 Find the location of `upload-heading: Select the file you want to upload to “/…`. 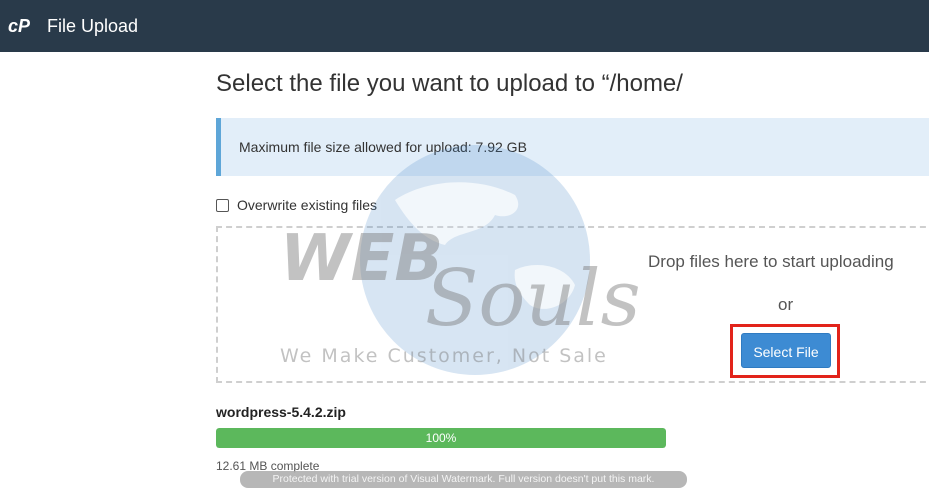

upload-heading: Select the file you want to upload to “/… is located at coordinates (449, 83).